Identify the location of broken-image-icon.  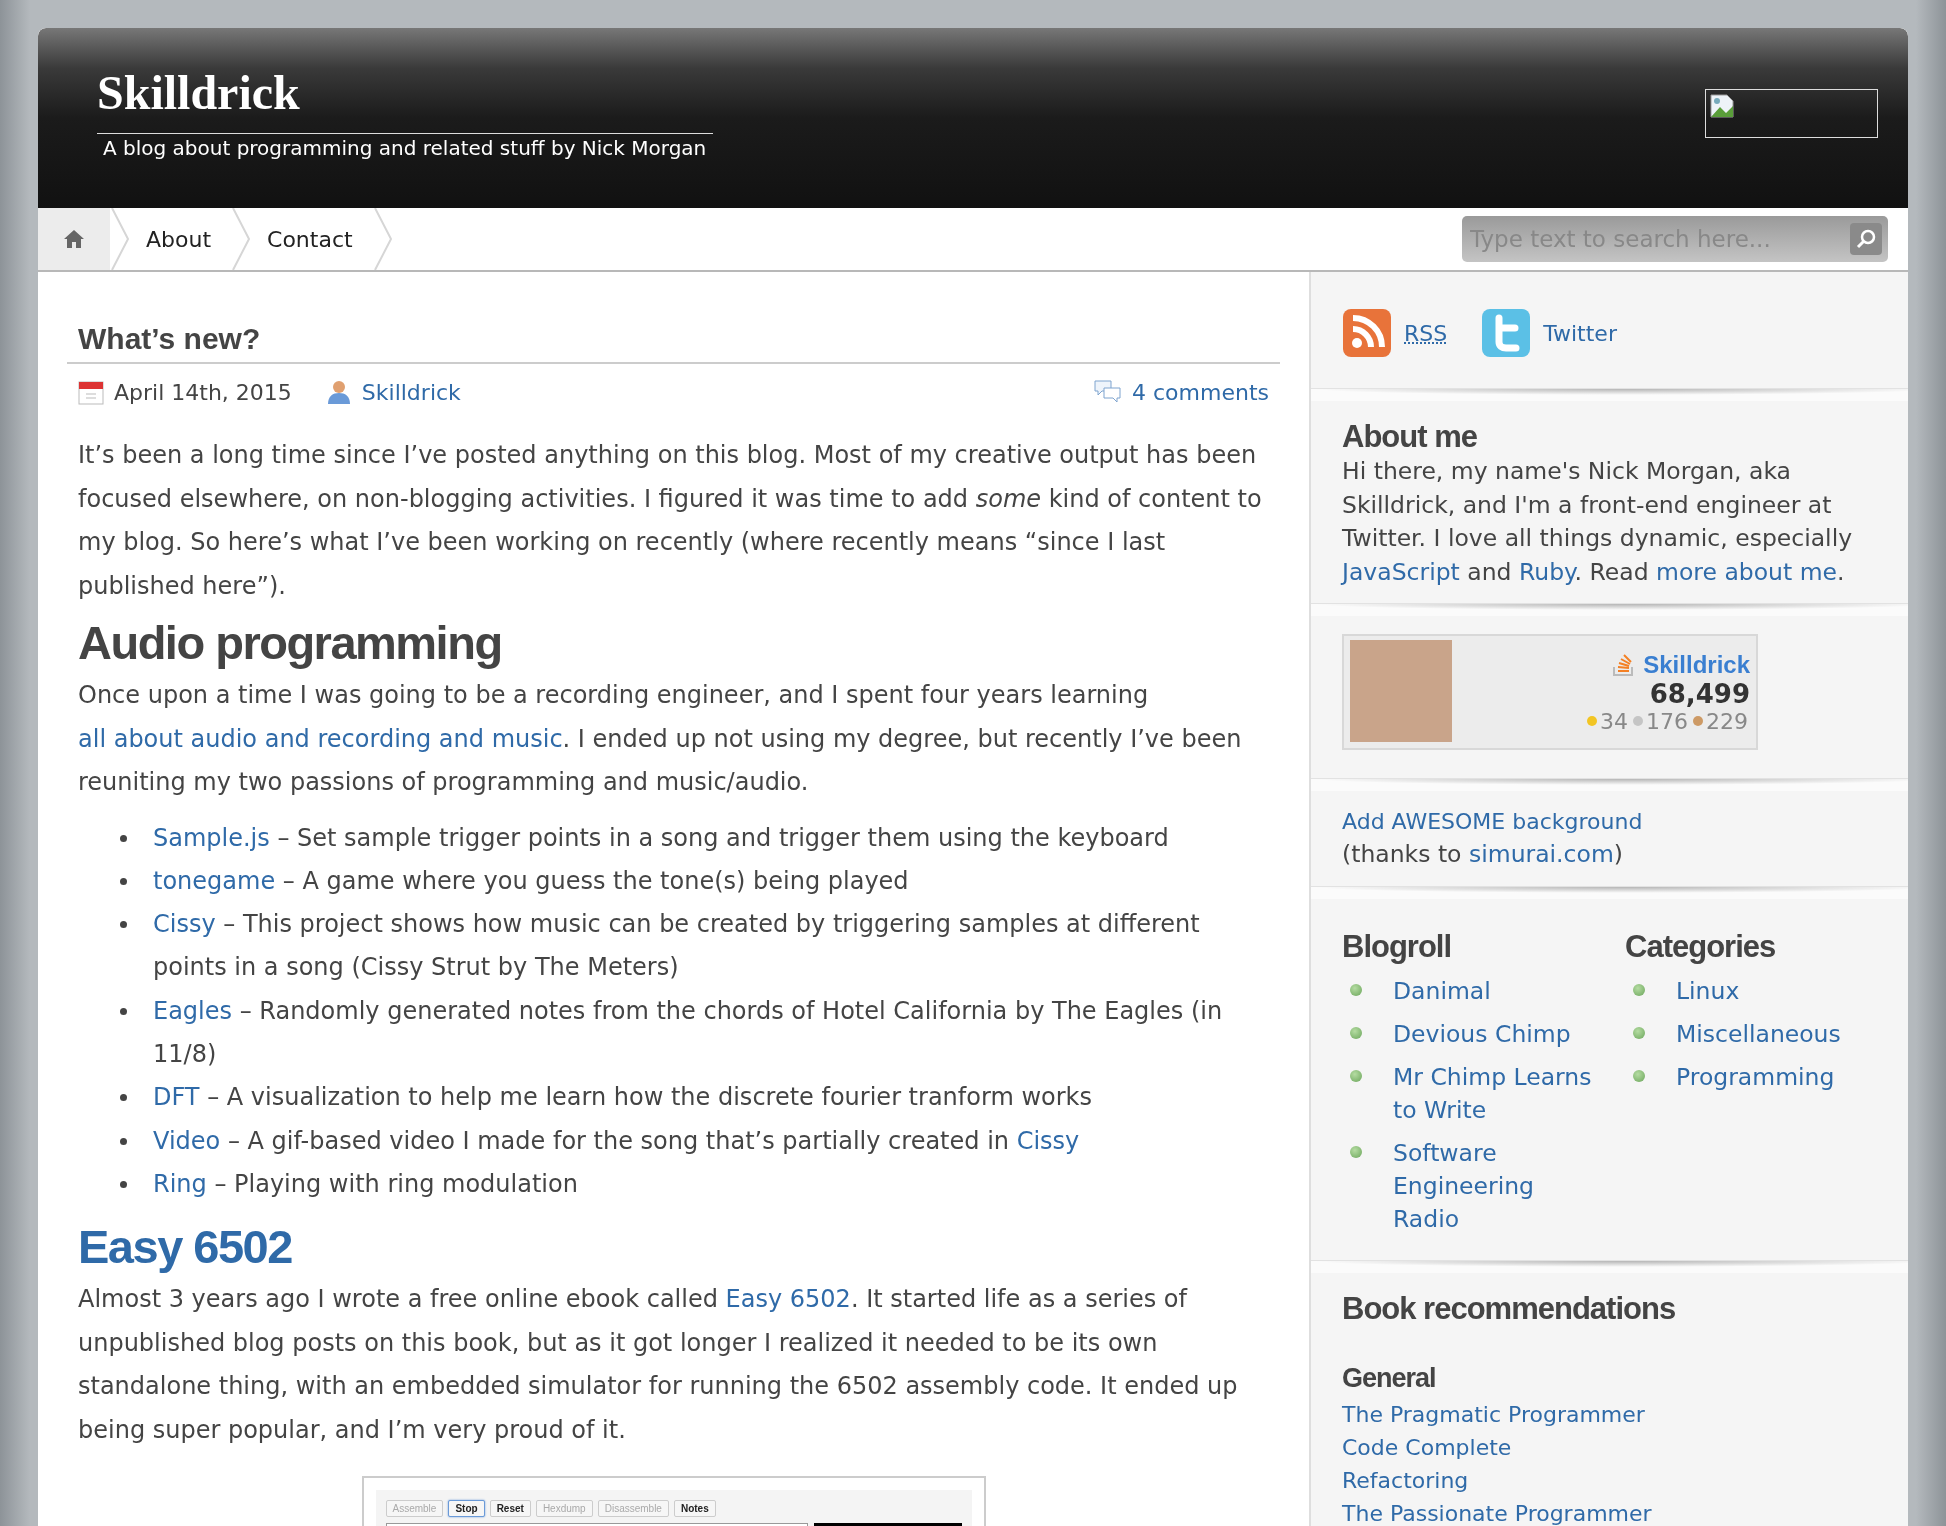
(1722, 105).